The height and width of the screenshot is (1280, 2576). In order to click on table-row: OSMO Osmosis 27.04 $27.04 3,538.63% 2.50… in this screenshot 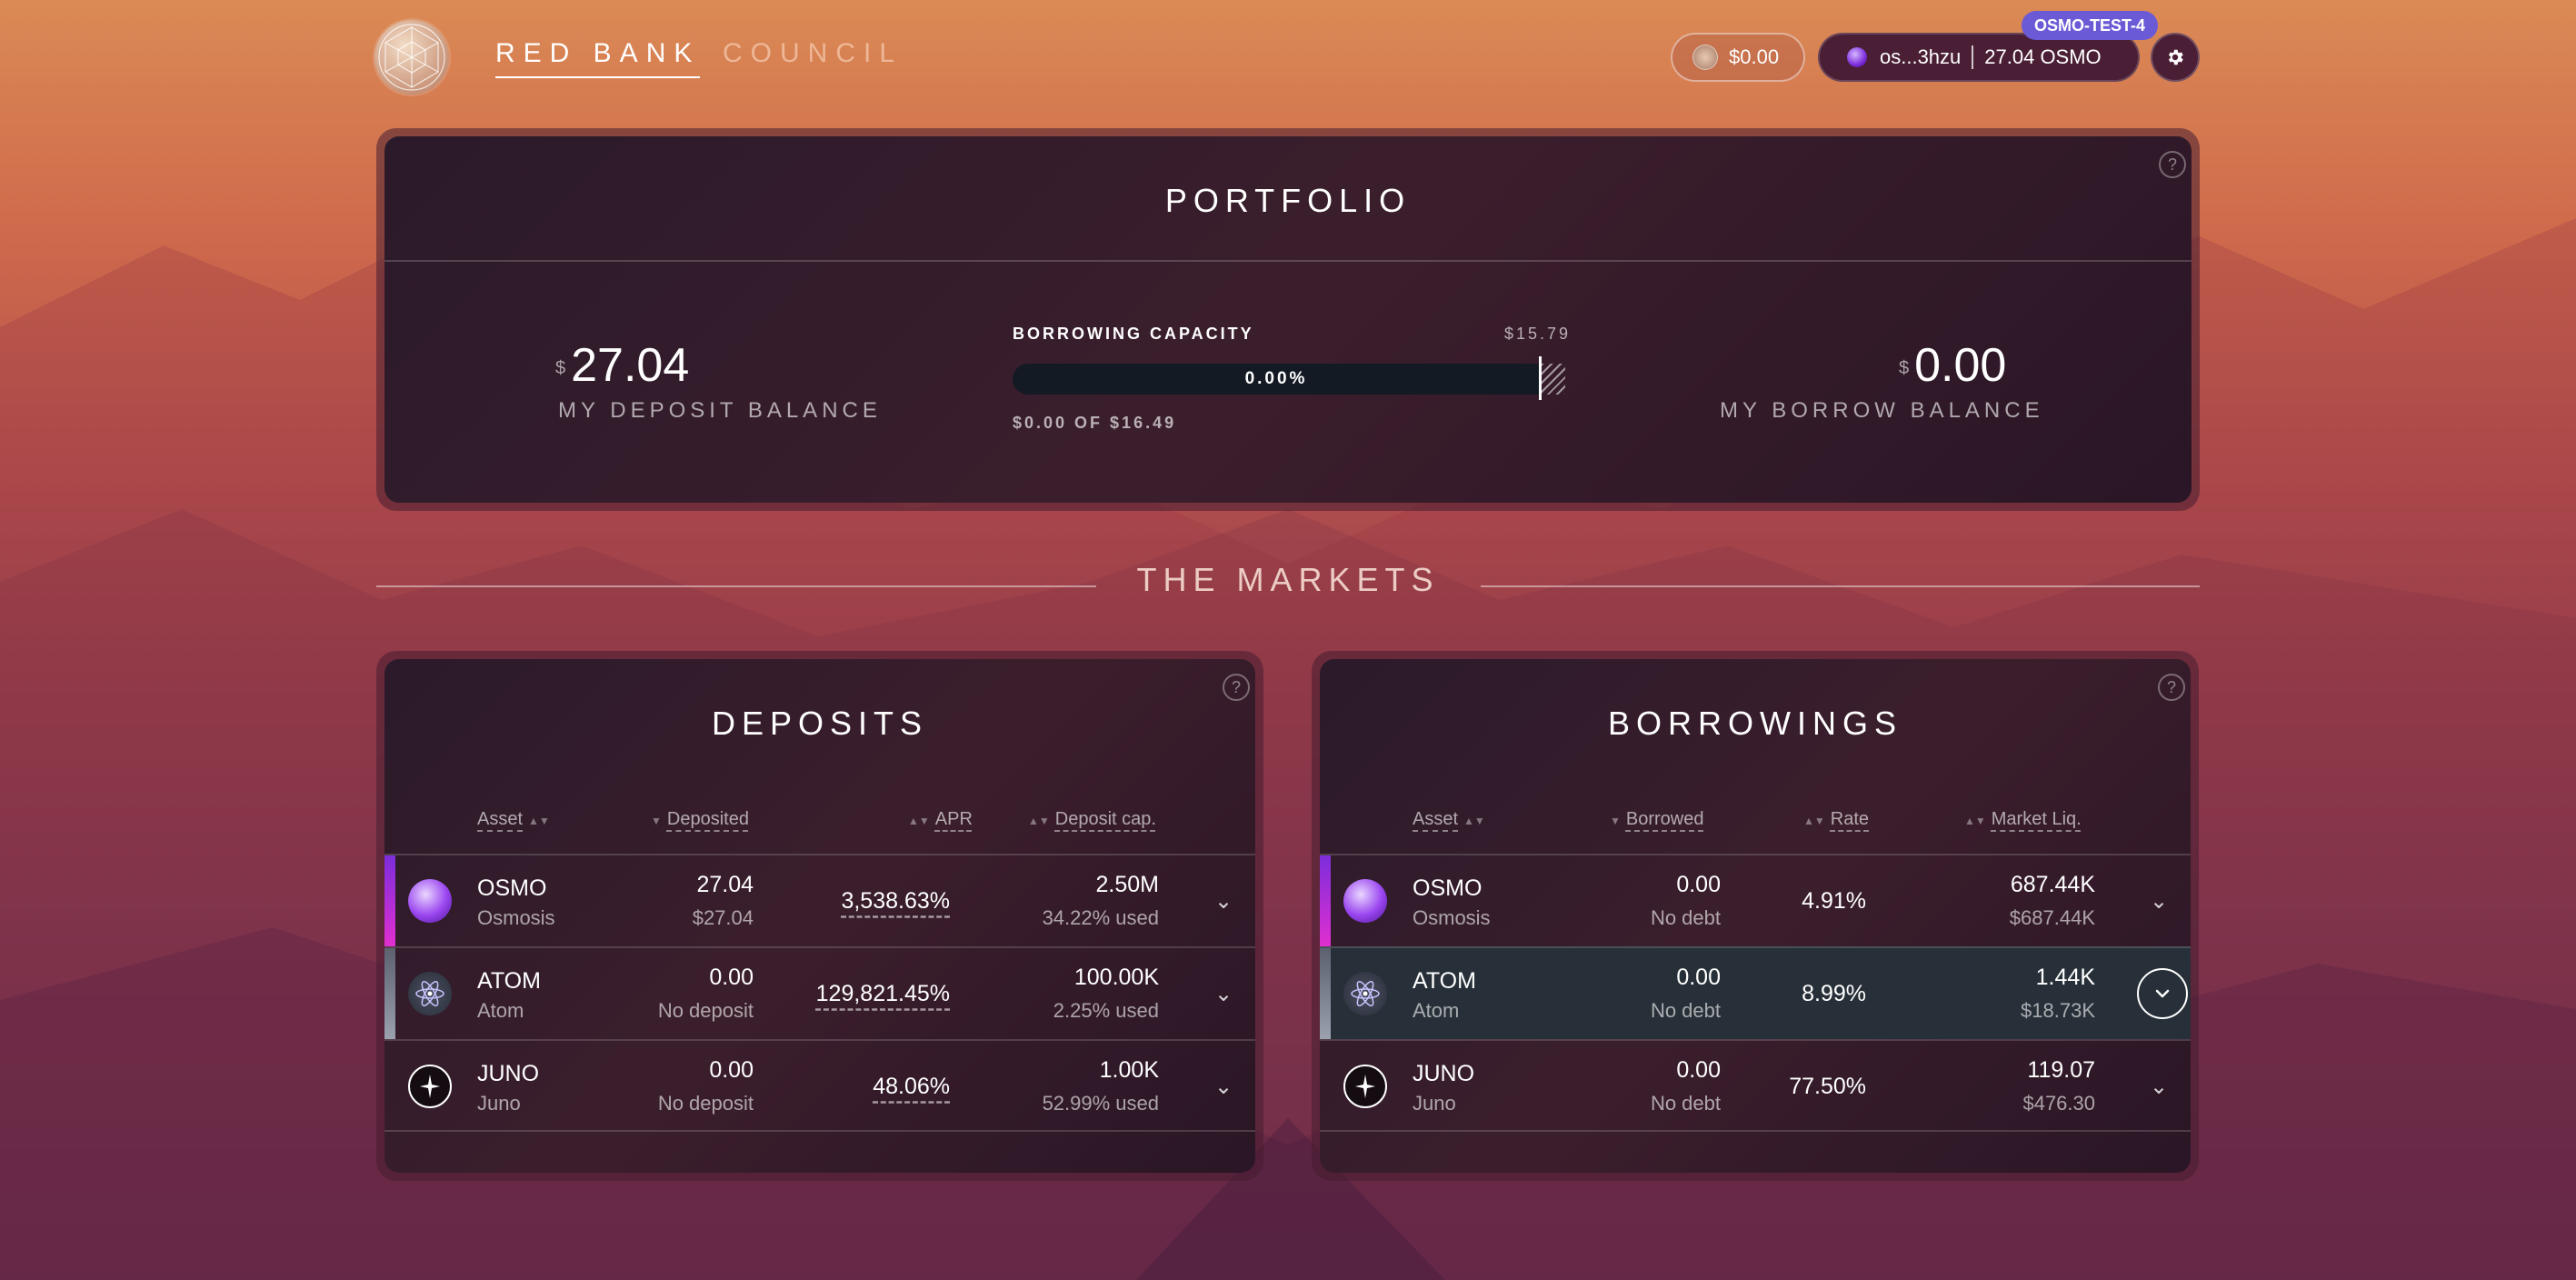, I will do `click(819, 900)`.